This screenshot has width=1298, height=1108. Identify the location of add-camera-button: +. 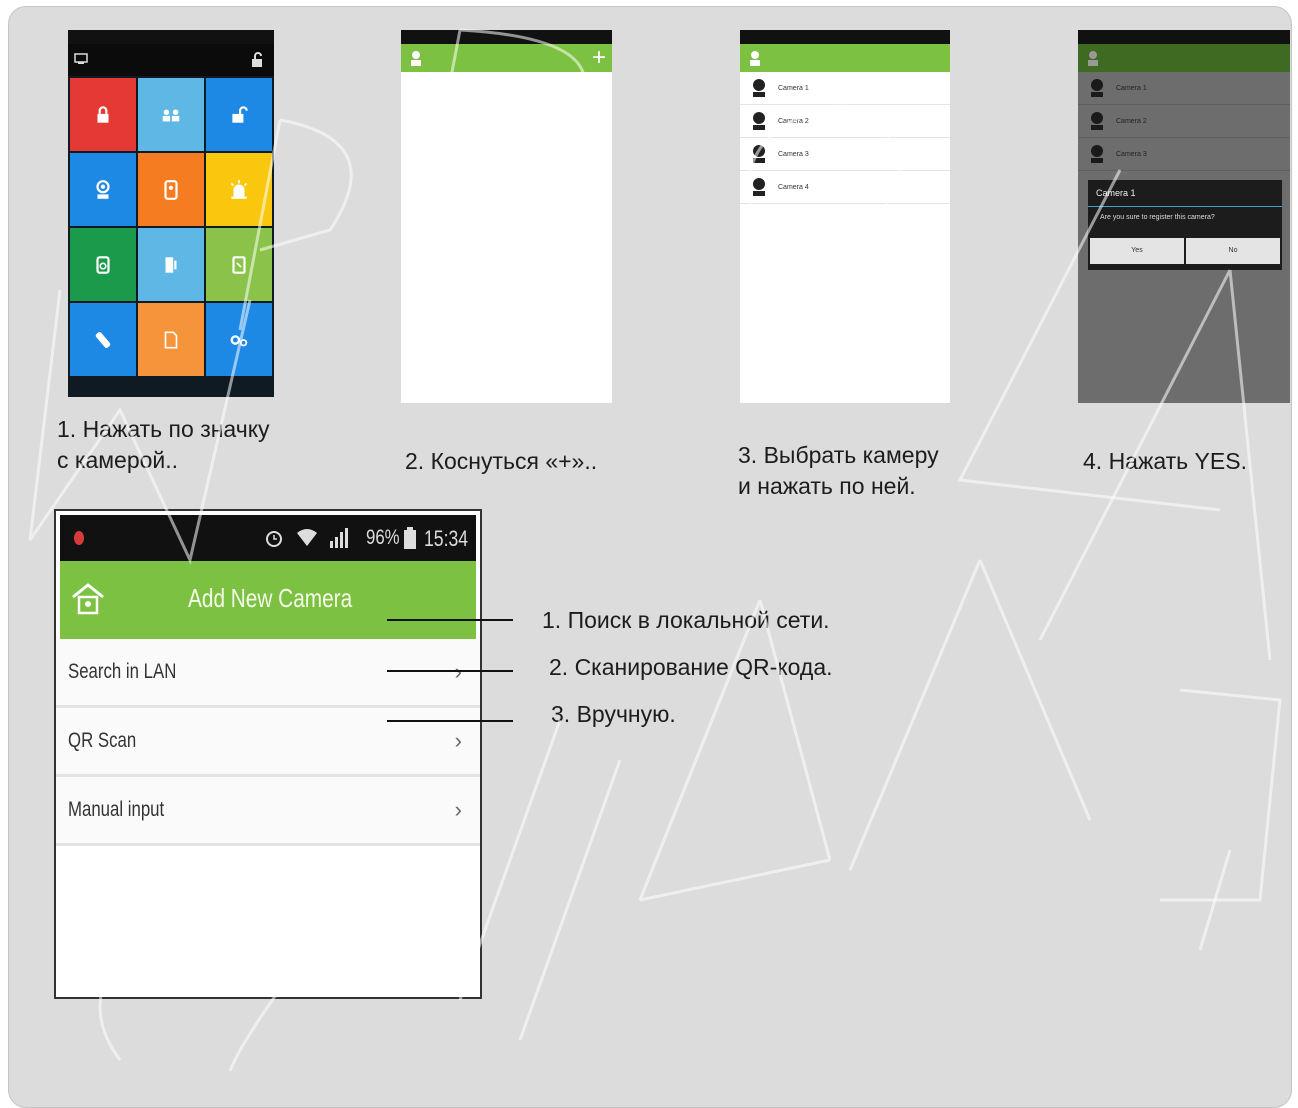
(599, 58).